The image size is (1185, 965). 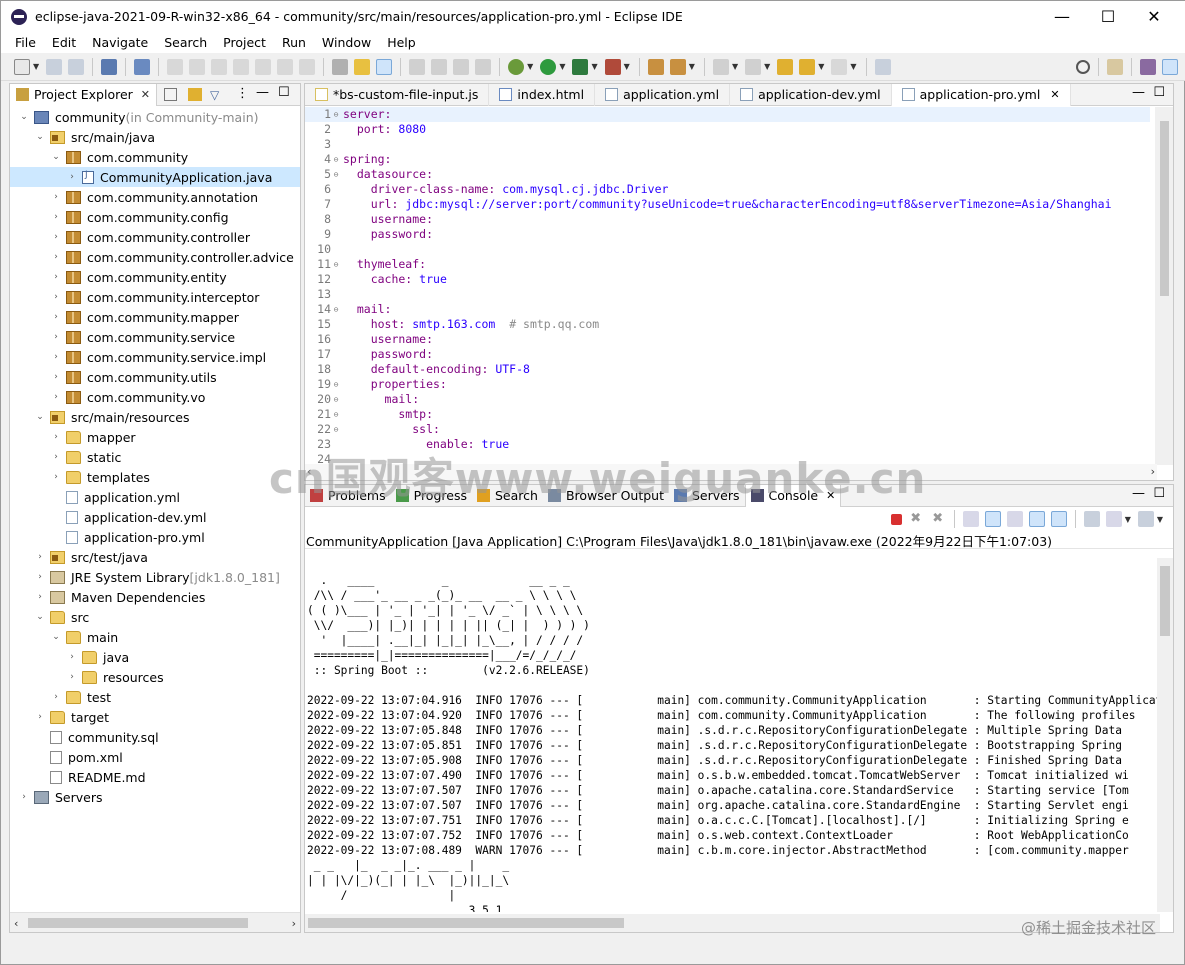 I want to click on external-tools-icon, so click(x=612, y=66).